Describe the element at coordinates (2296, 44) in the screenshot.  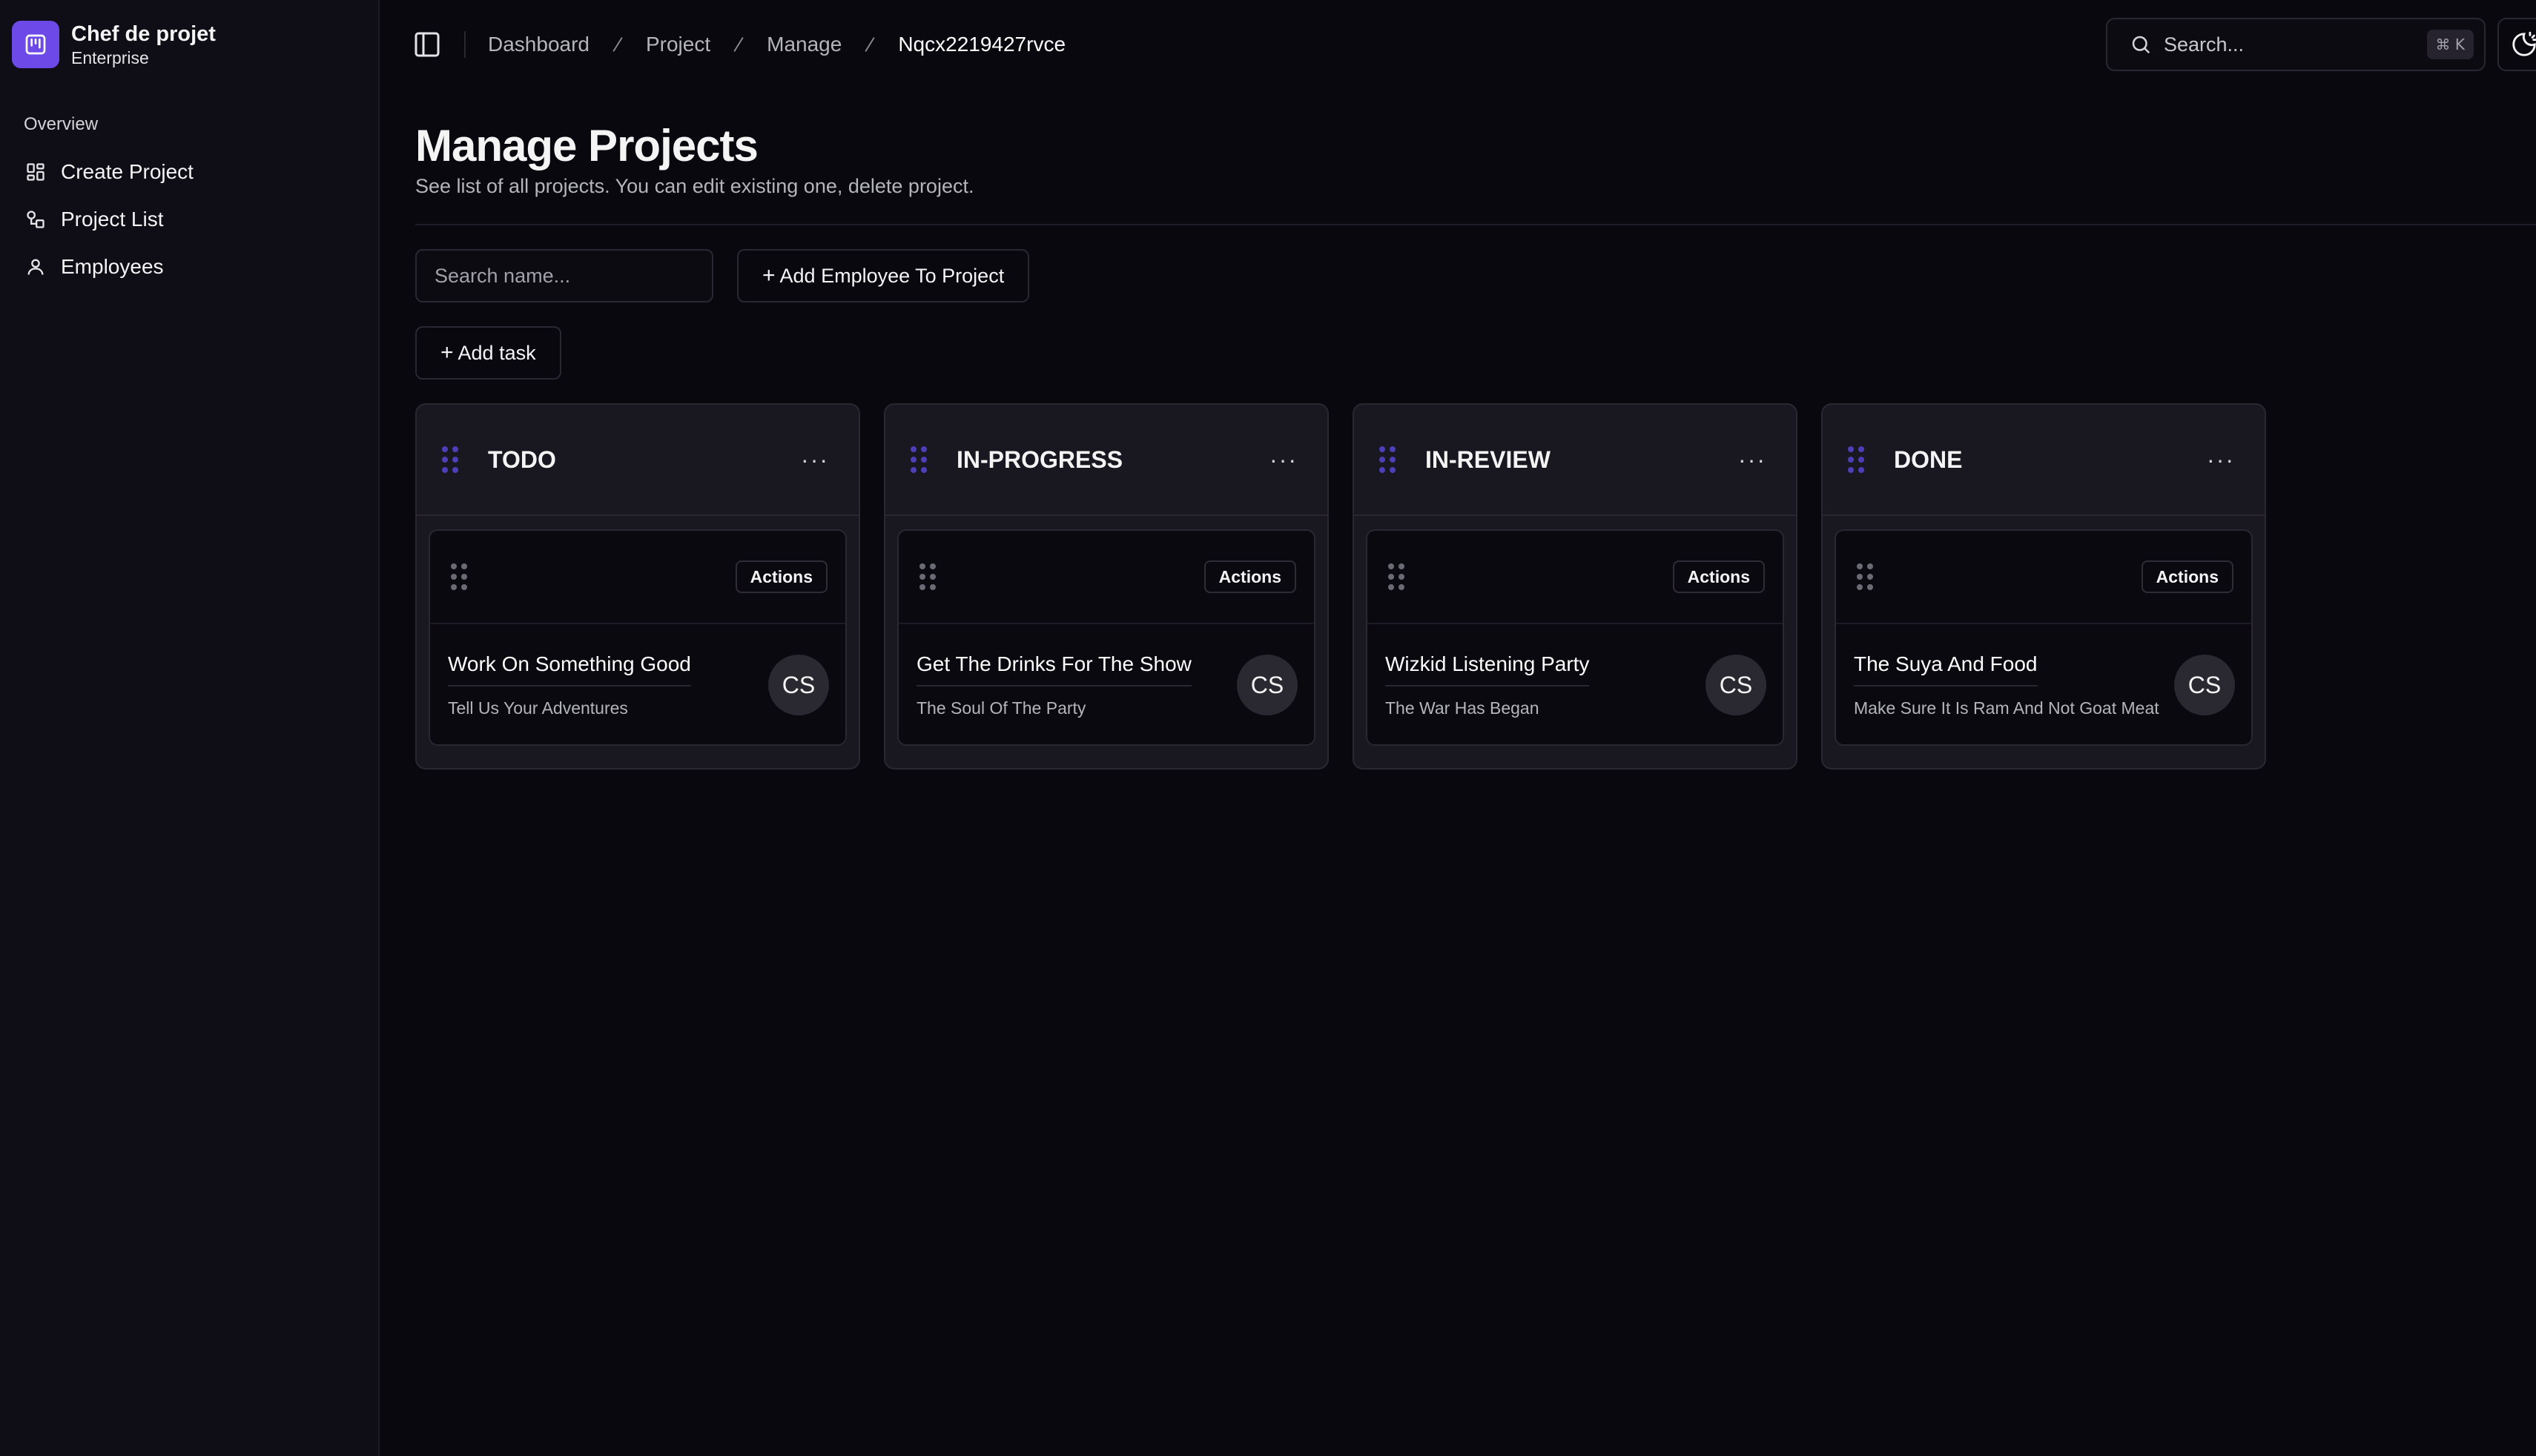
I see `global-search-input: Search... ⌘ K` at that location.